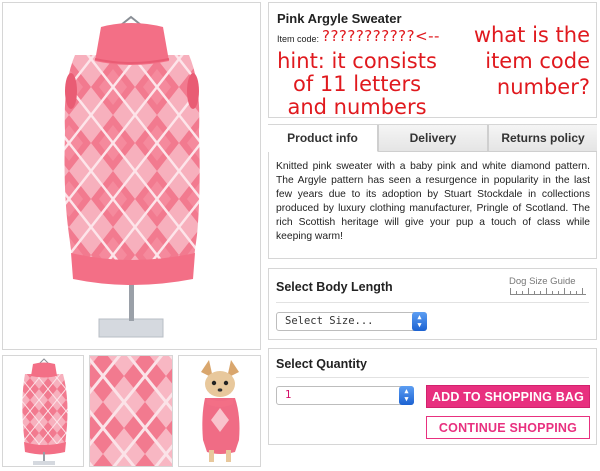  Describe the element at coordinates (357, 61) in the screenshot. I see `annotation-hint: hint: it consists` at that location.